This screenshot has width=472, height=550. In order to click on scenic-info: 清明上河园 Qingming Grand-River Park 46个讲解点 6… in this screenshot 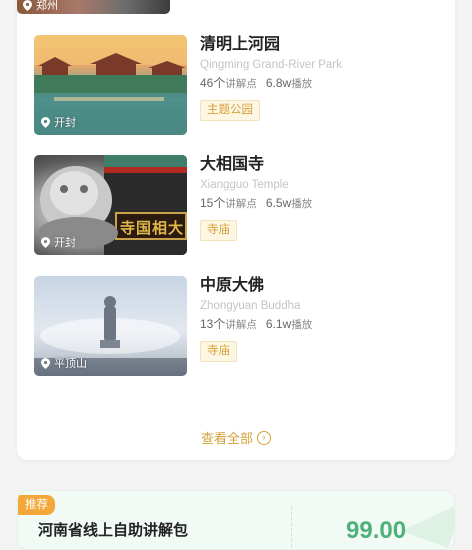, I will do `click(320, 78)`.